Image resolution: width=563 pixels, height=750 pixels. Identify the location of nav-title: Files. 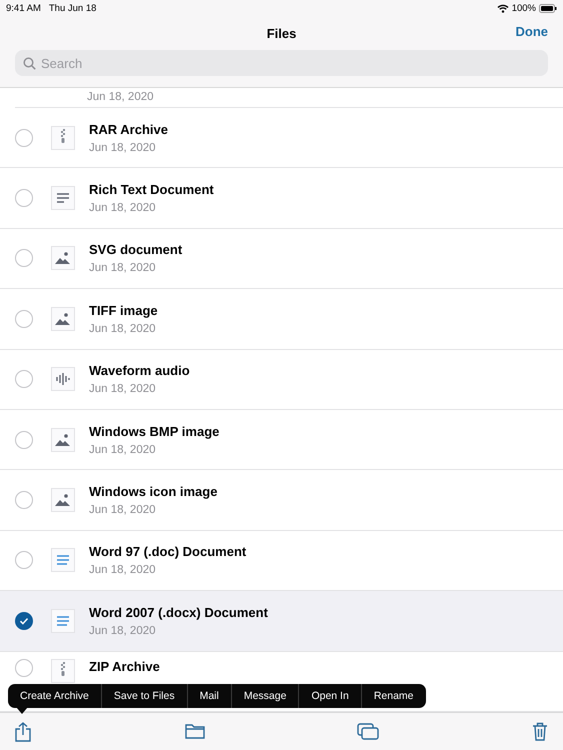
(281, 33).